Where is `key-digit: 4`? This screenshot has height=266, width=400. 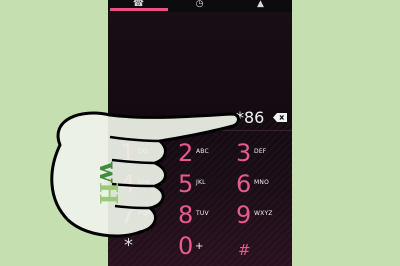 key-digit: 4 is located at coordinates (128, 184).